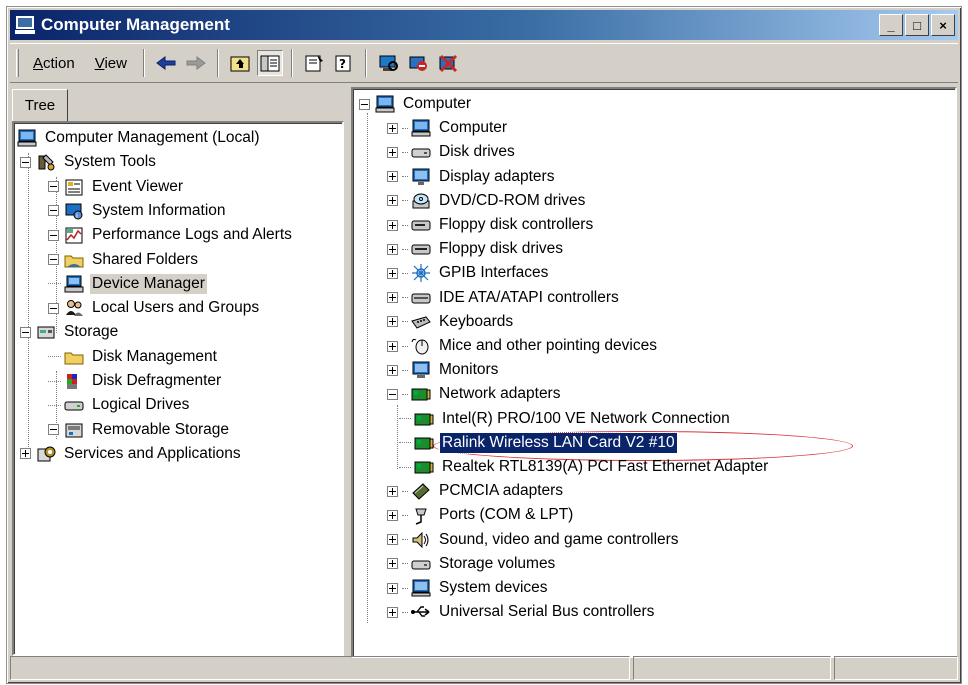 Image resolution: width=968 pixels, height=685 pixels. I want to click on mouse-icon, so click(420, 346).